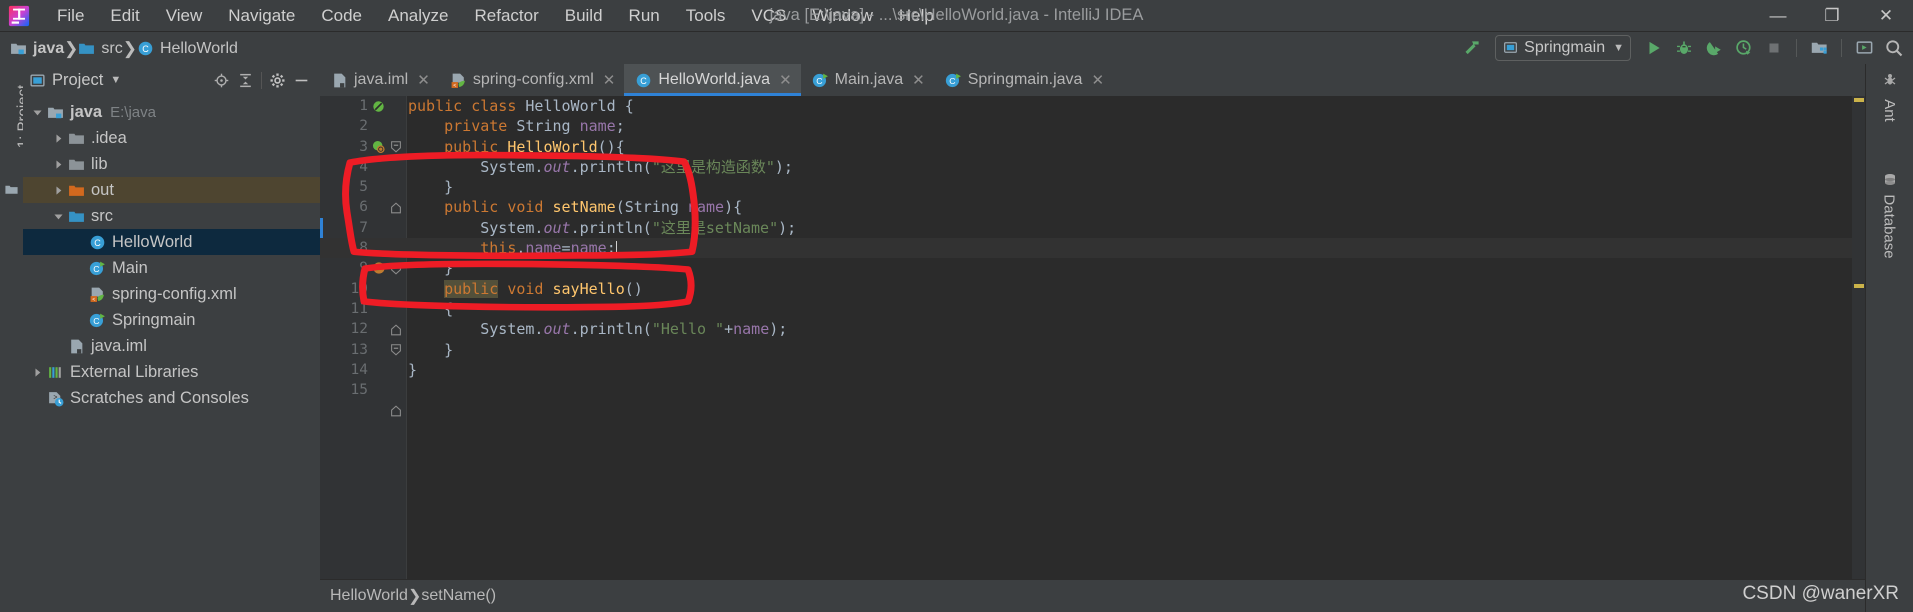  What do you see at coordinates (171, 320) in the screenshot?
I see `tree-node-springmain: C Springmain` at bounding box center [171, 320].